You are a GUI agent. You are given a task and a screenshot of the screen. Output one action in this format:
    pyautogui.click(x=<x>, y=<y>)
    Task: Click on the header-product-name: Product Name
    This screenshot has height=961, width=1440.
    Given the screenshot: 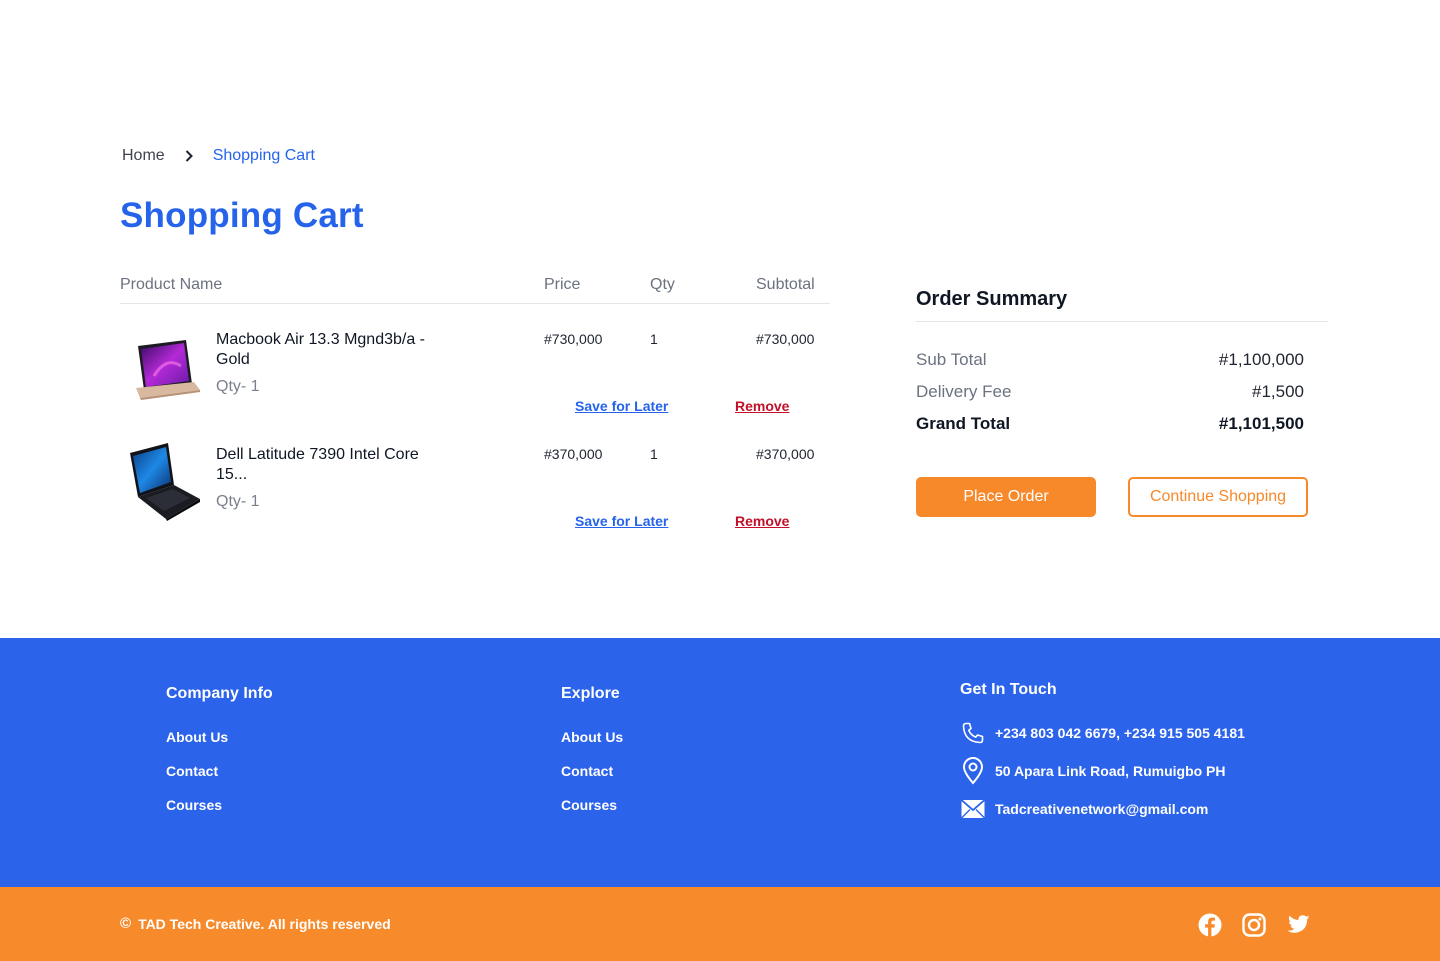 What is the action you would take?
    pyautogui.click(x=171, y=284)
    